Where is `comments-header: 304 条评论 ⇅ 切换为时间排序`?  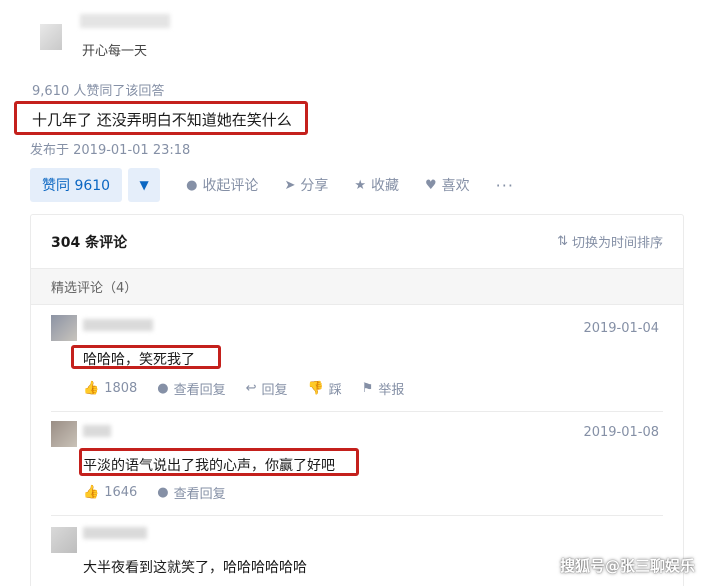
comments-header: 304 条评论 ⇅ 切换为时间排序 is located at coordinates (357, 242).